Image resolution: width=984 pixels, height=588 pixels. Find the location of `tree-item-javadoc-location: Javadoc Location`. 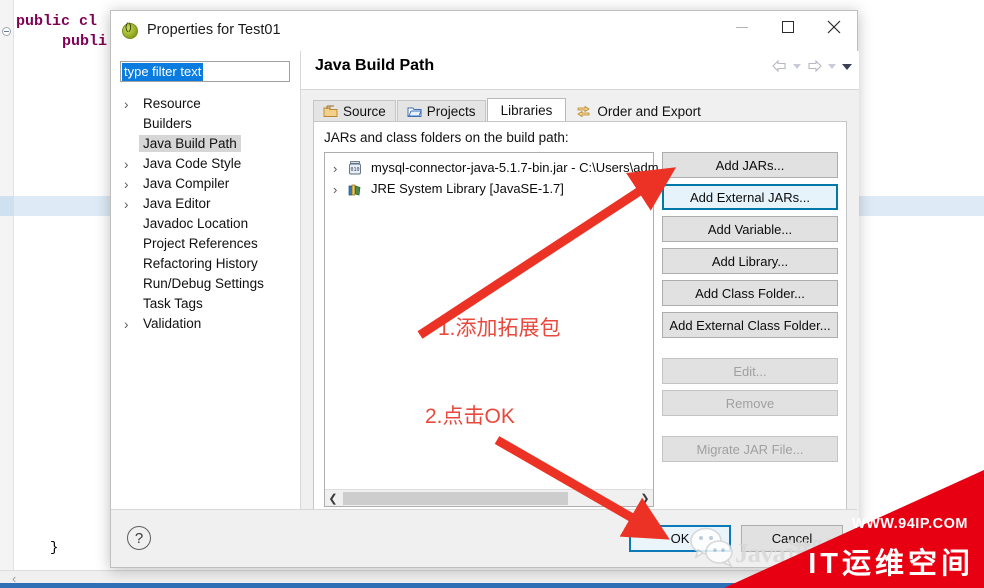

tree-item-javadoc-location: Javadoc Location is located at coordinates (206, 223).